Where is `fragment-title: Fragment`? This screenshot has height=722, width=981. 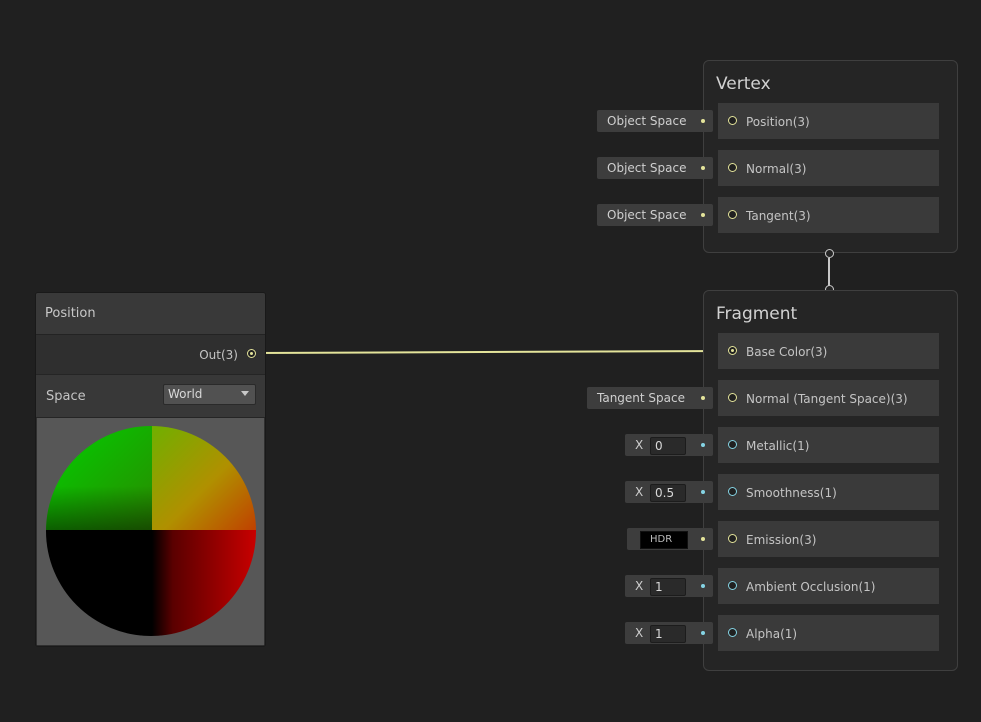 fragment-title: Fragment is located at coordinates (757, 314).